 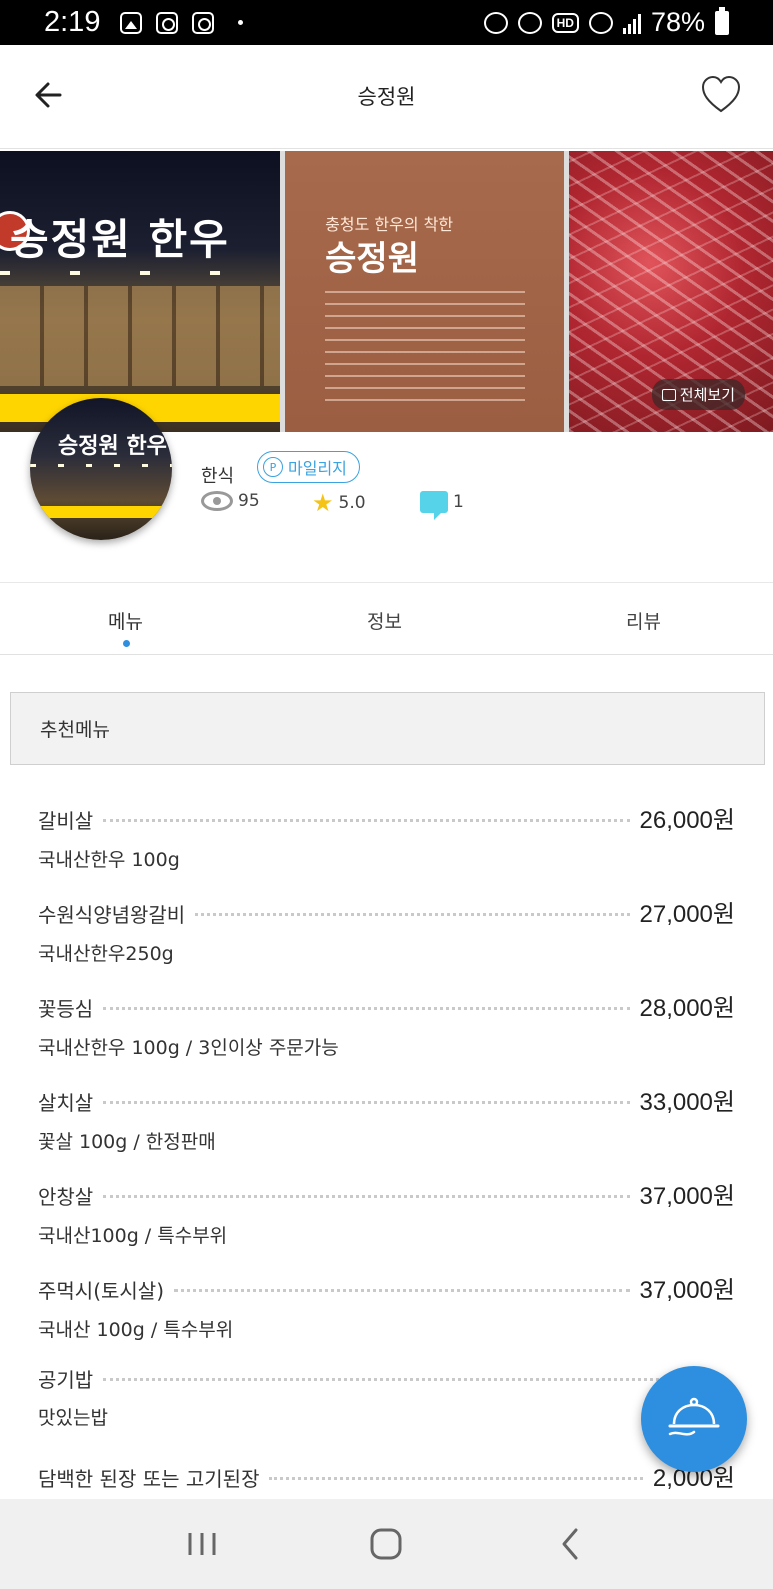 I want to click on gallery-notification-icon, so click(x=131, y=22).